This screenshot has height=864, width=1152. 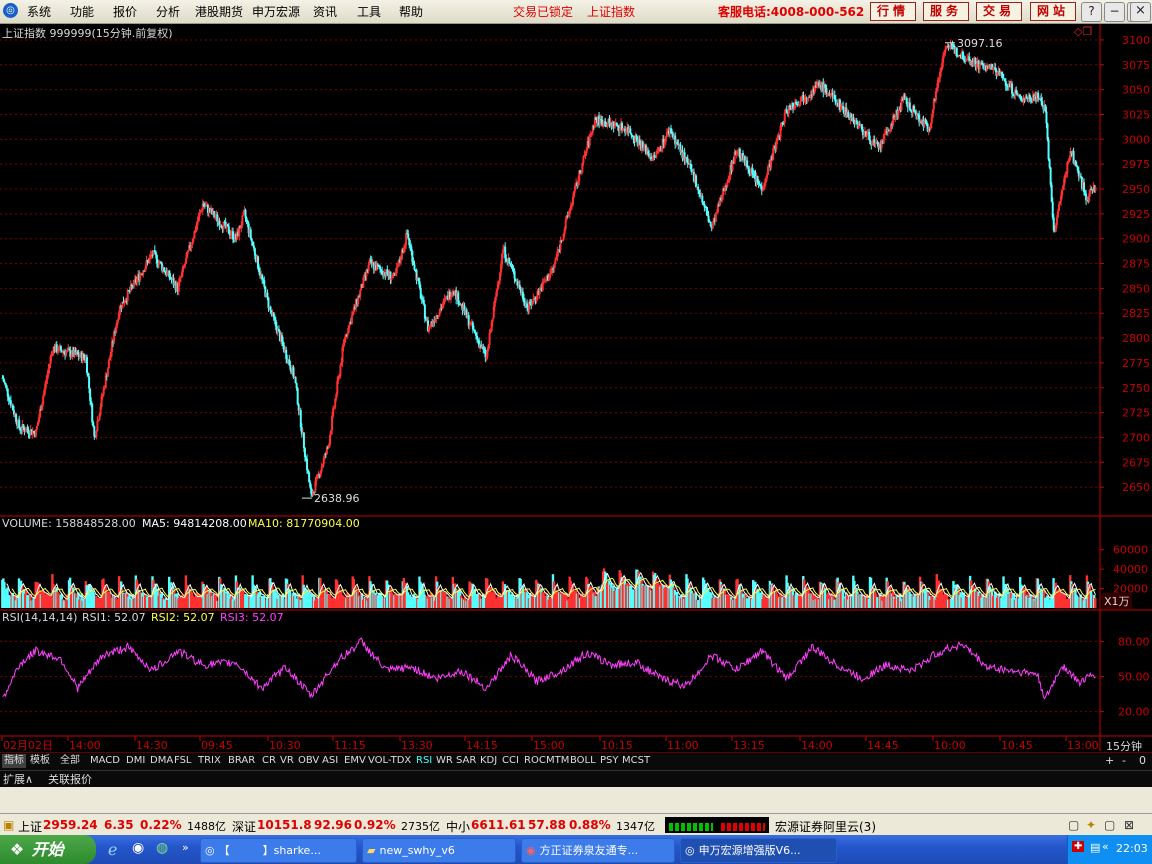 I want to click on menu-item-hk-futures: 港股期货, so click(x=219, y=11).